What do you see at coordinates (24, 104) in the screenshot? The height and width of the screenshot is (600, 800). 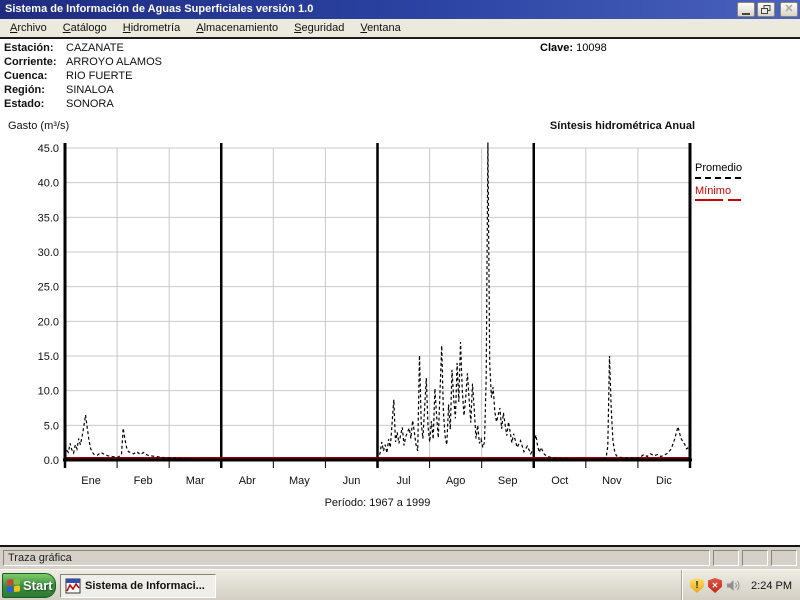 I see `station-label: Estado:` at bounding box center [24, 104].